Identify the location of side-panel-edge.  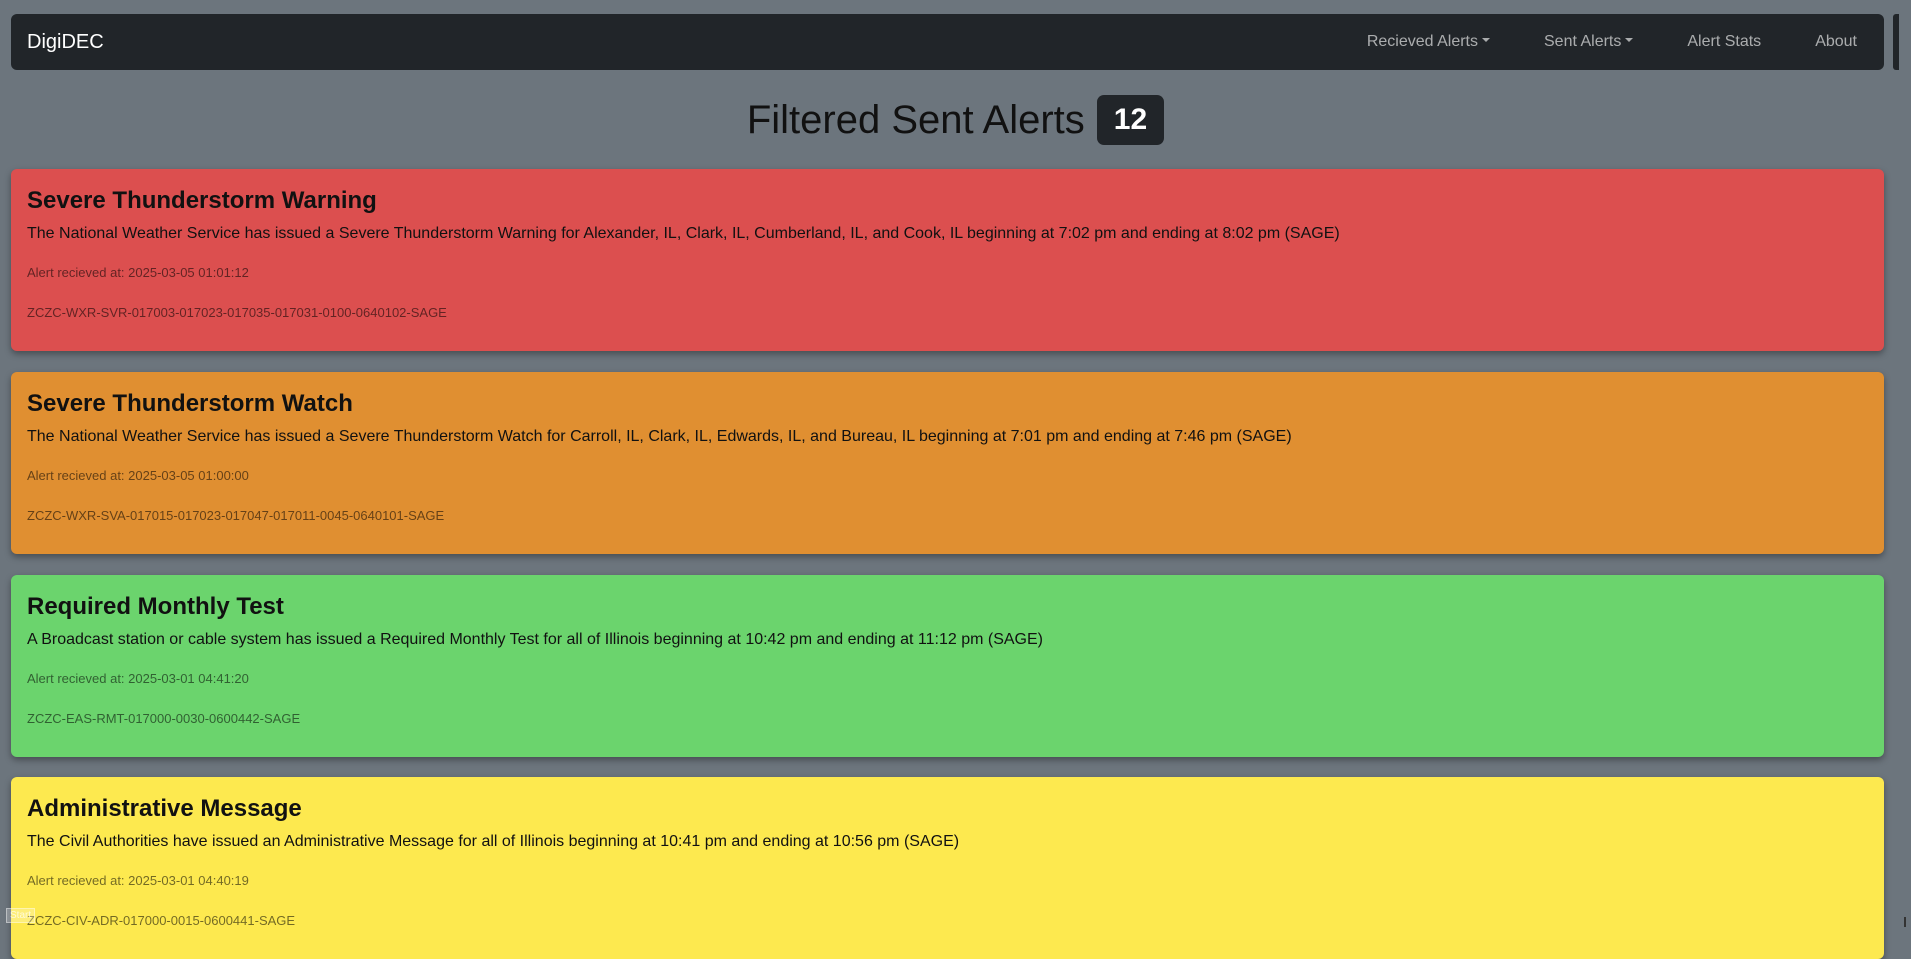
(1896, 42).